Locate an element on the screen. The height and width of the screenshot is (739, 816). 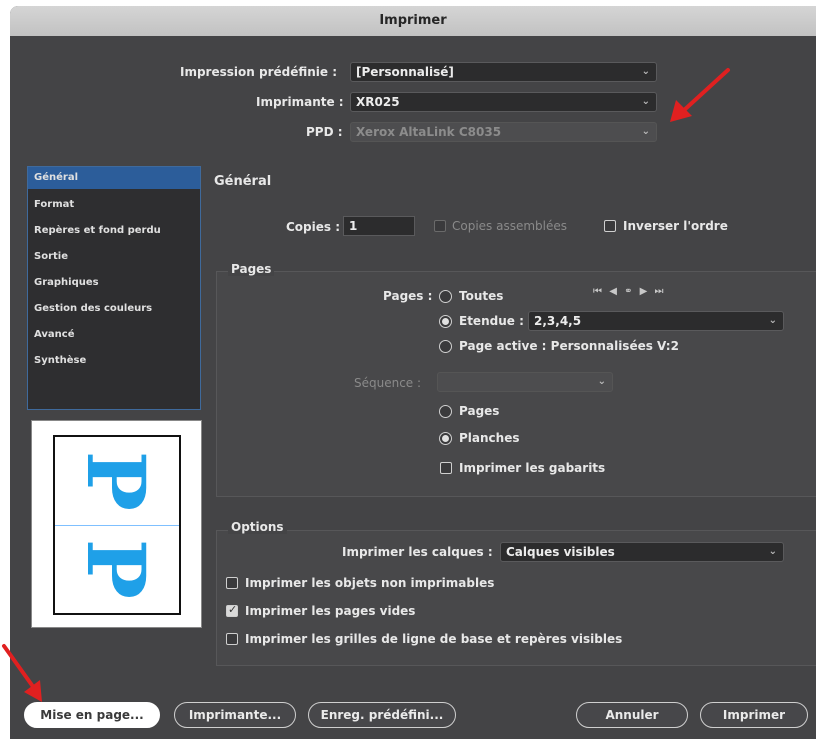
annotation-arrow-ppd is located at coordinates (700, 95).